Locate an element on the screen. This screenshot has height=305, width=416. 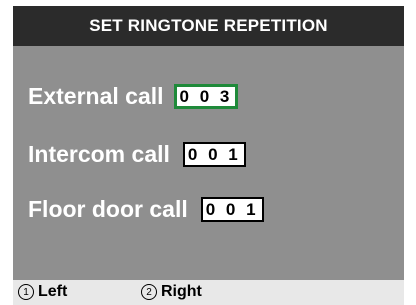
floor-door-call-value: 0 0 1 is located at coordinates (232, 209).